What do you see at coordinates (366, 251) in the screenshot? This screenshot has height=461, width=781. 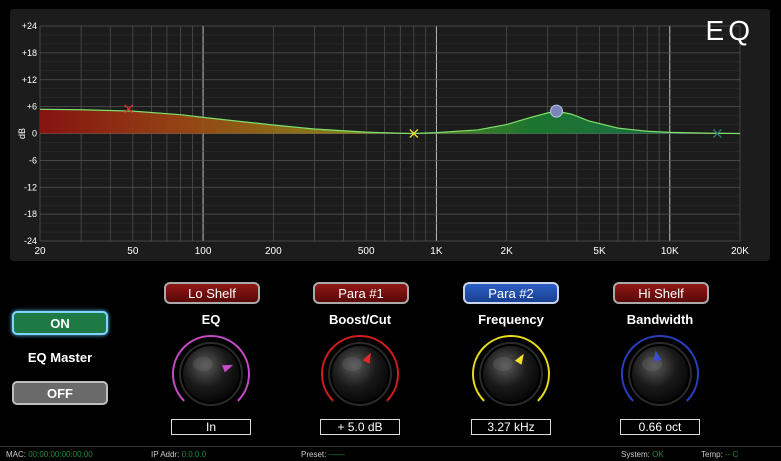 I see `x-tick-label: 500` at bounding box center [366, 251].